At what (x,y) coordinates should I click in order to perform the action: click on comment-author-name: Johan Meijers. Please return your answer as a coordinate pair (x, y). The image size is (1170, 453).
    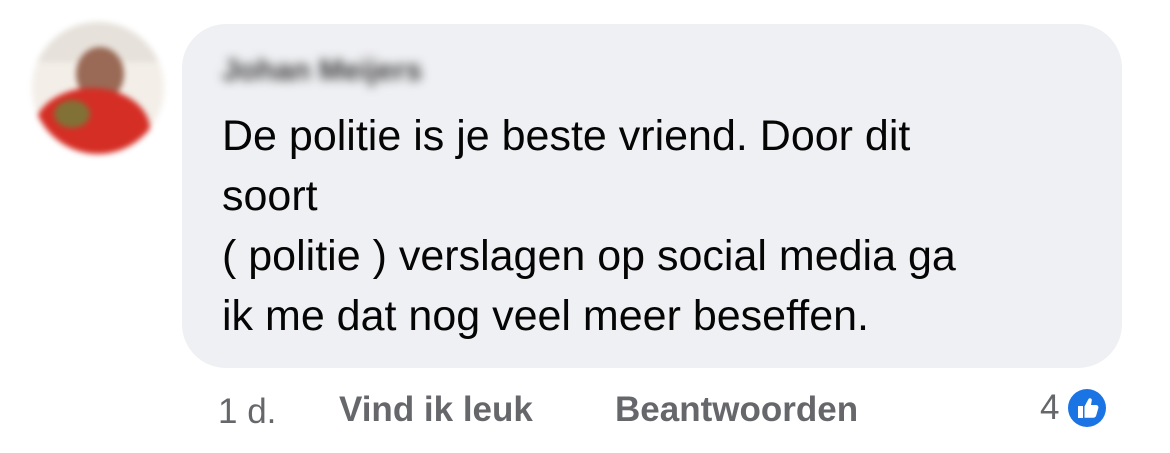
    Looking at the image, I should click on (322, 71).